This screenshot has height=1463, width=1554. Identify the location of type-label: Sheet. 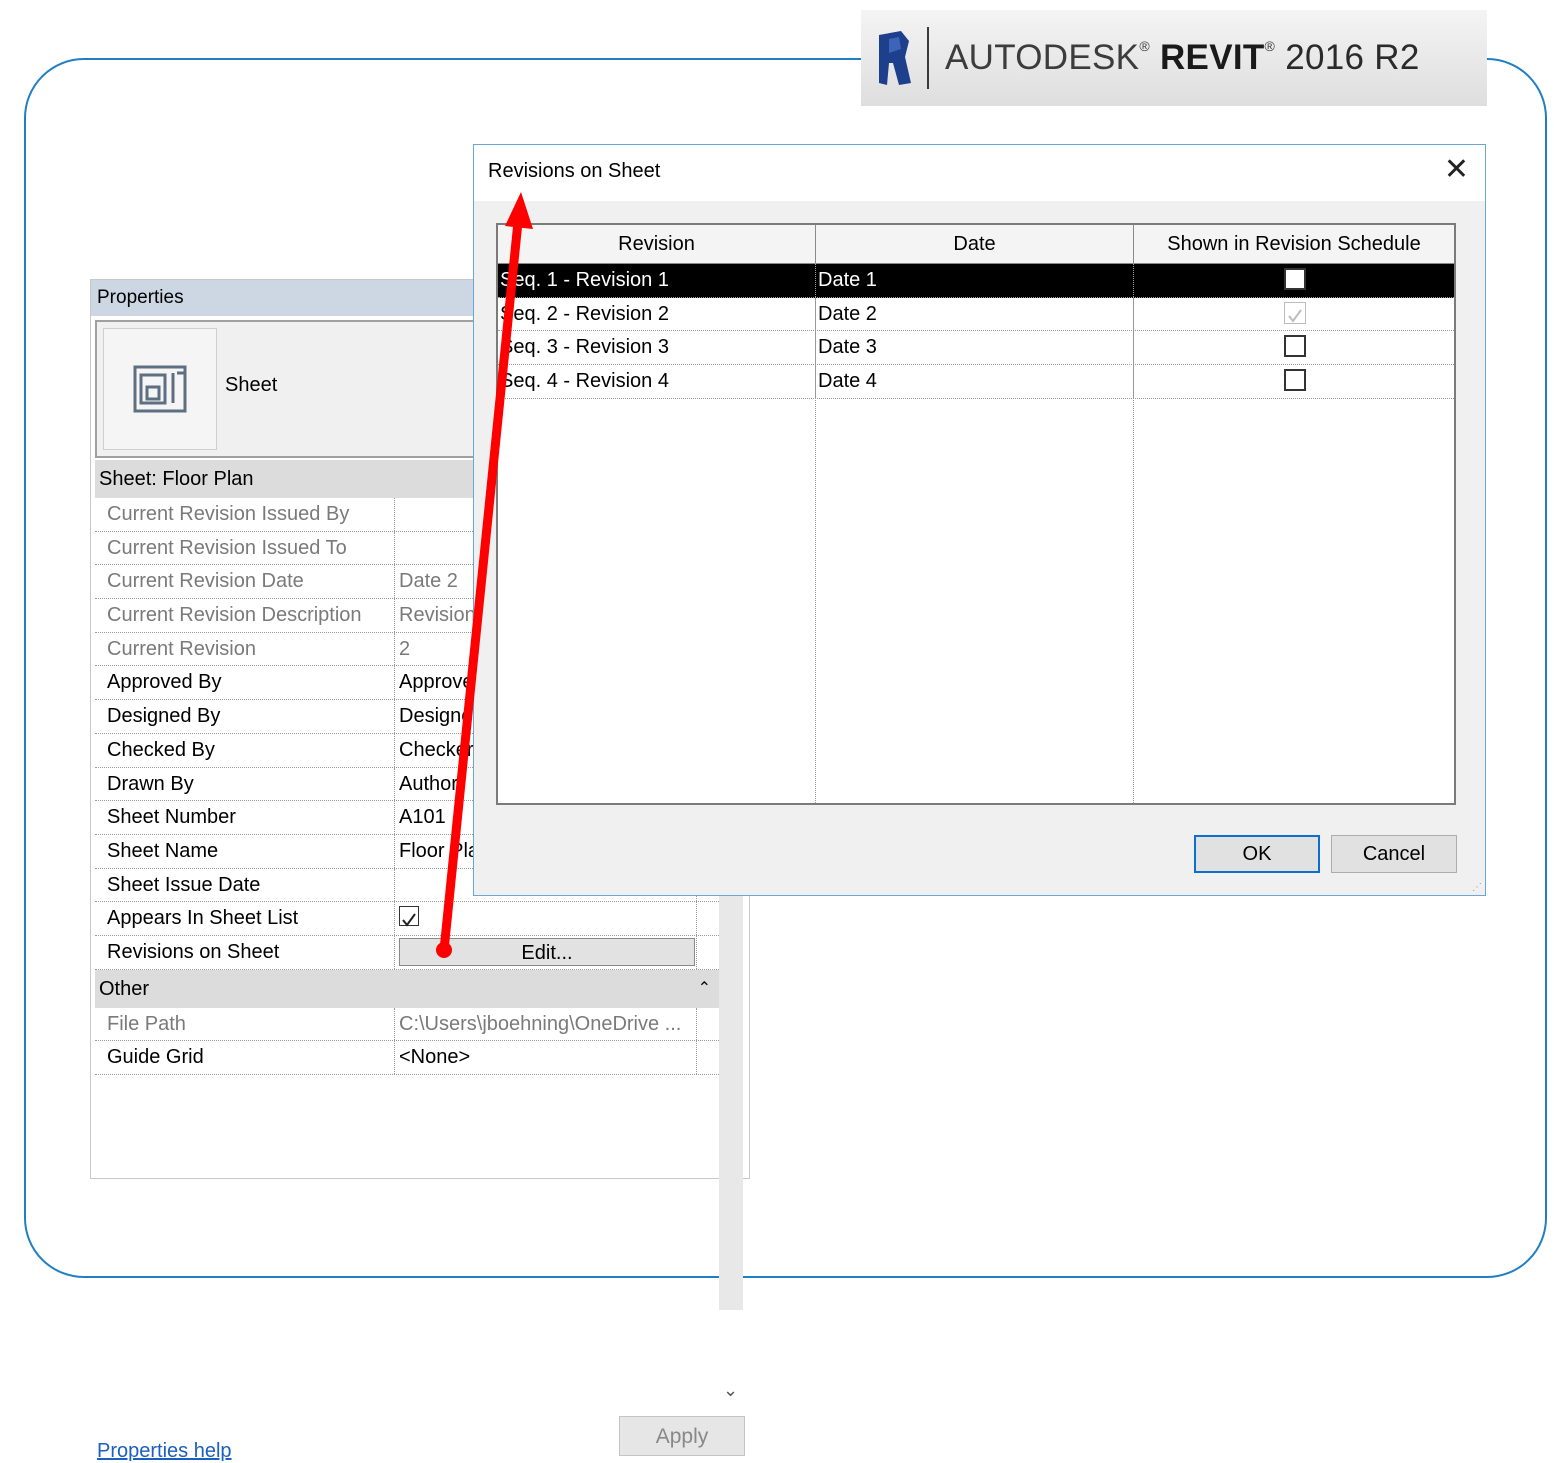
(251, 385).